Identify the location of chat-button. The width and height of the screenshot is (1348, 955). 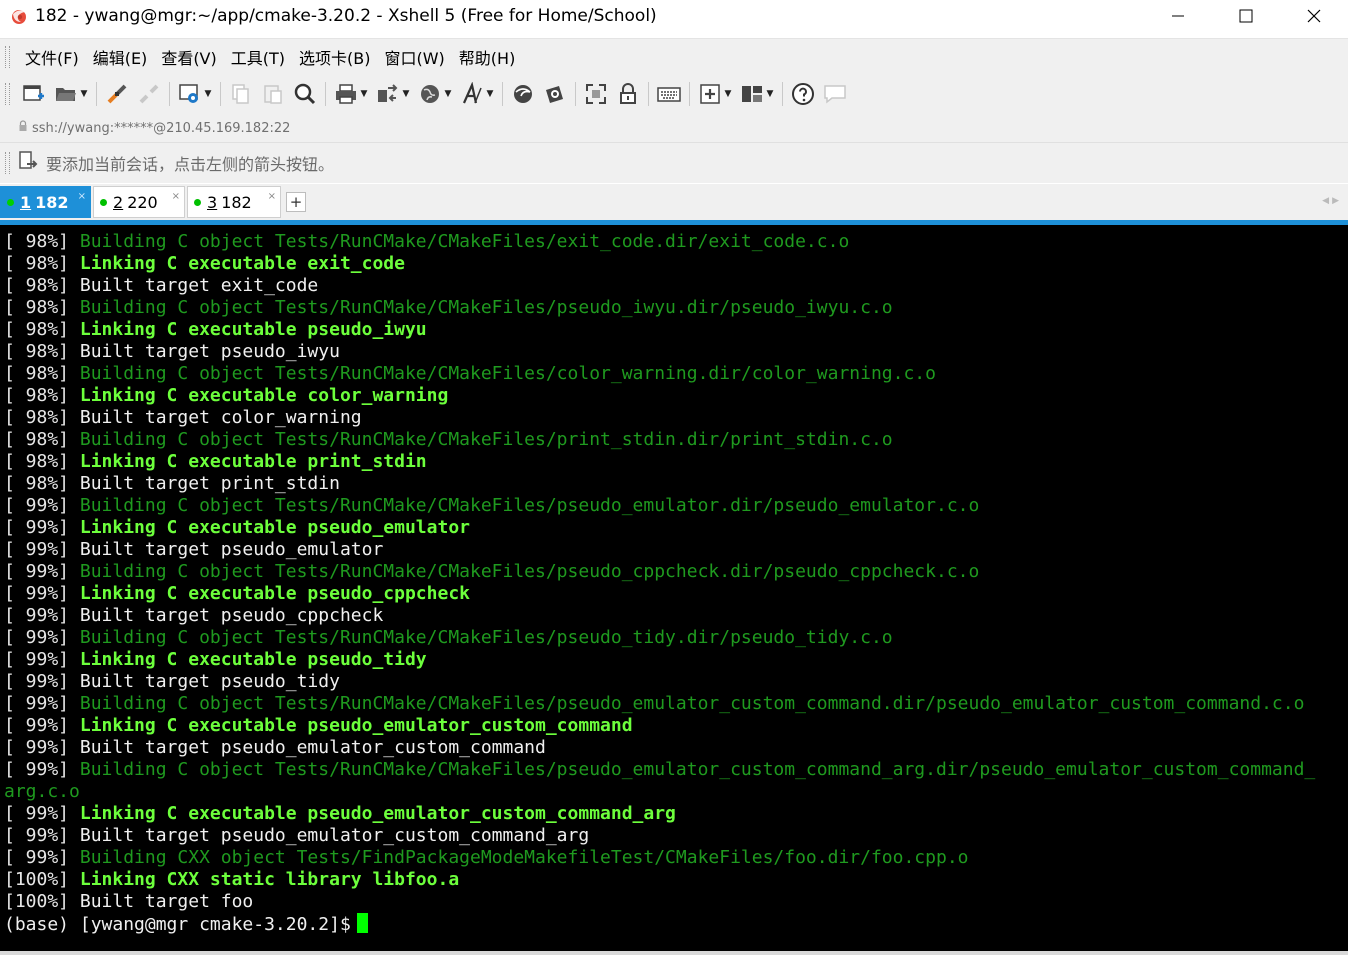
(835, 94).